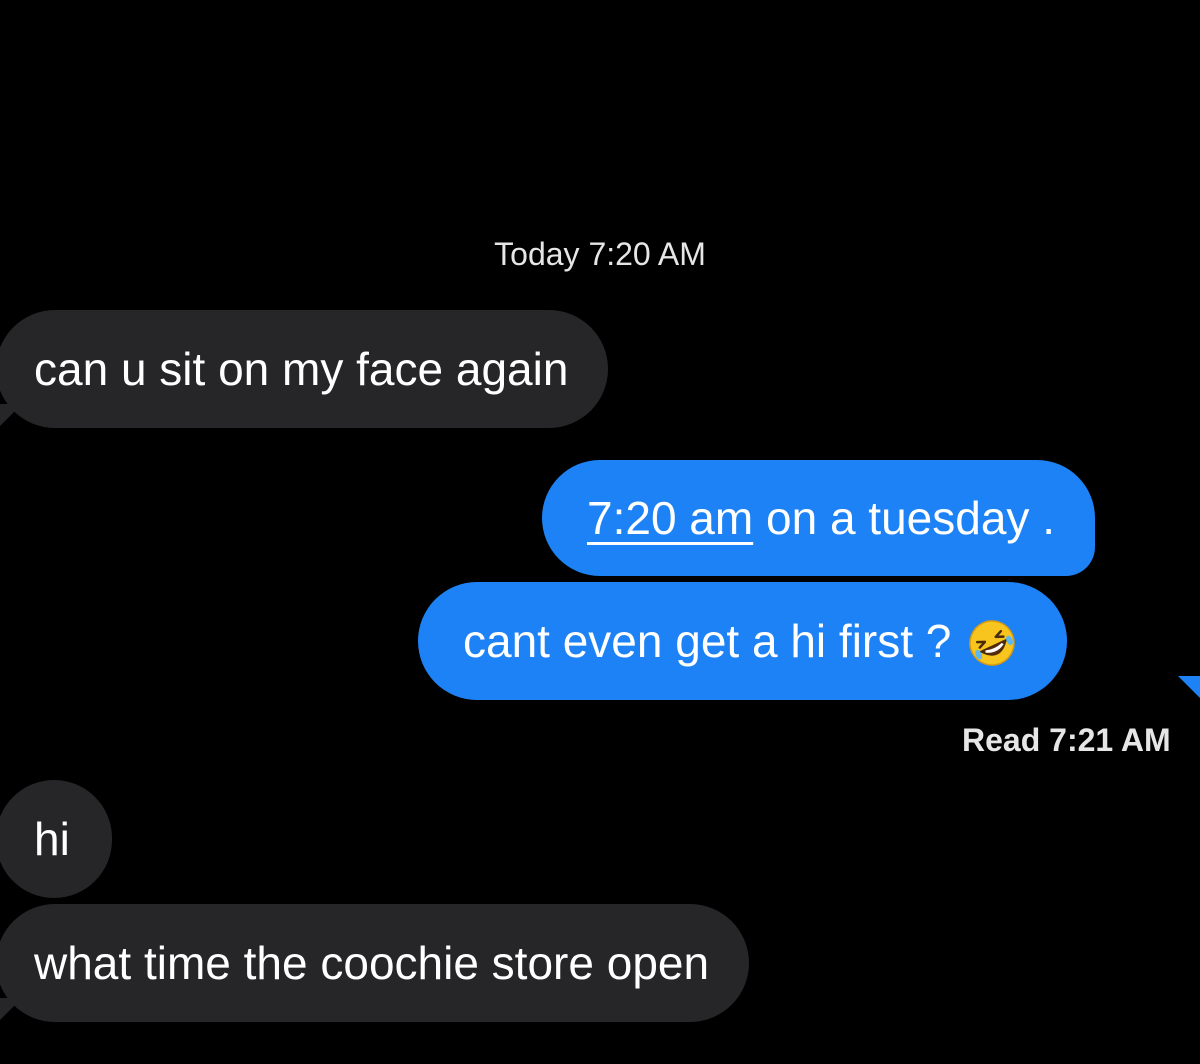 The width and height of the screenshot is (1200, 1064). I want to click on incoming-message-bubble: can u sit on my face again, so click(304, 369).